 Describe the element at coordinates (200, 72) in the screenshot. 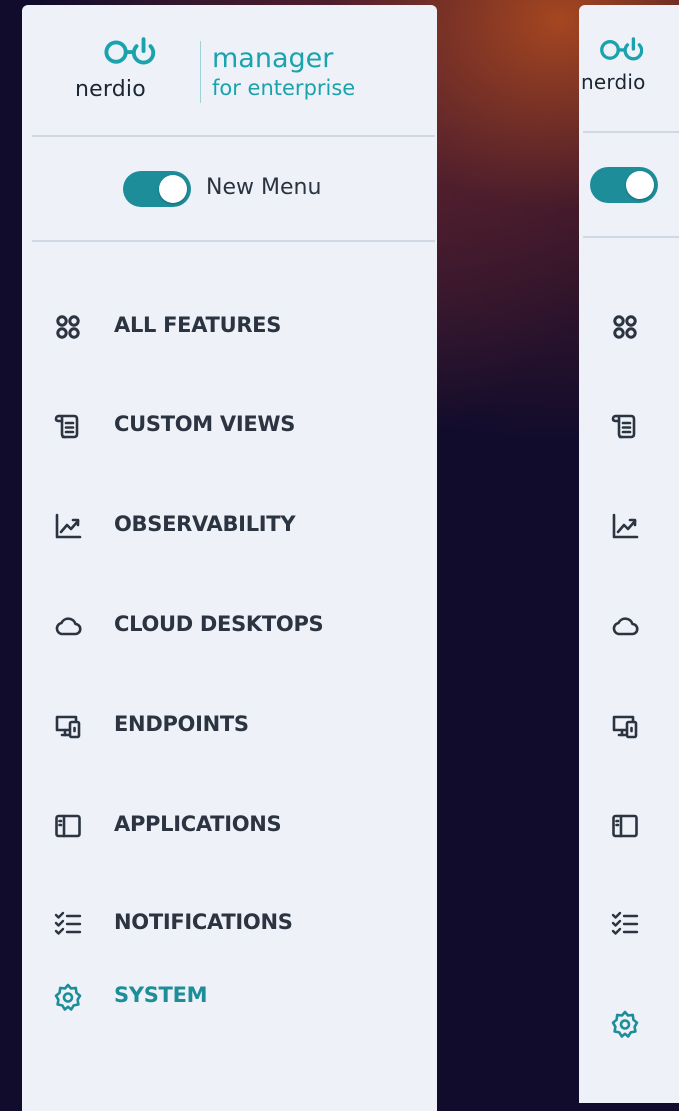

I see `logo-separator` at that location.